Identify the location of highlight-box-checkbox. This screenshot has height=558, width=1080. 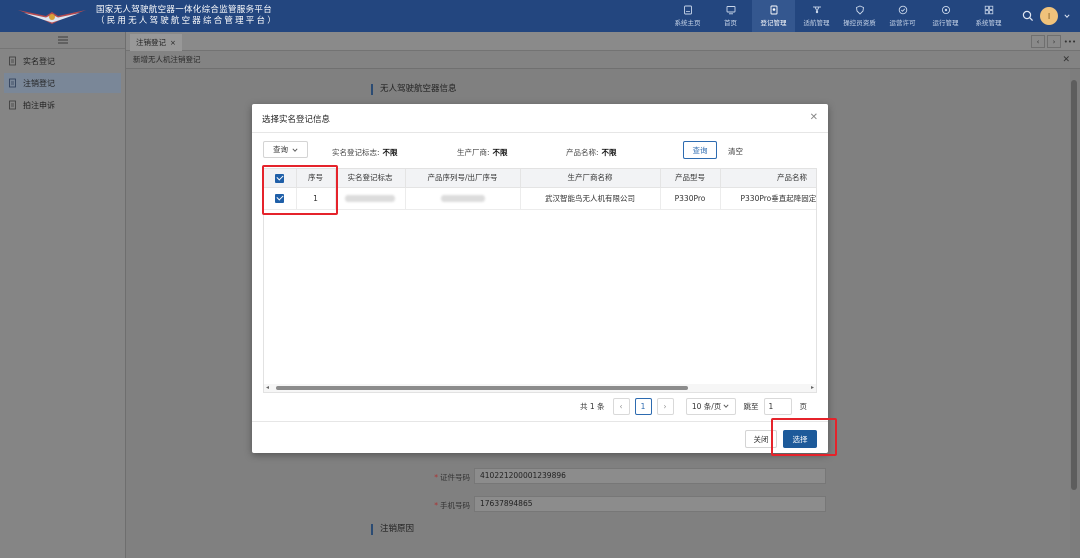
(300, 190).